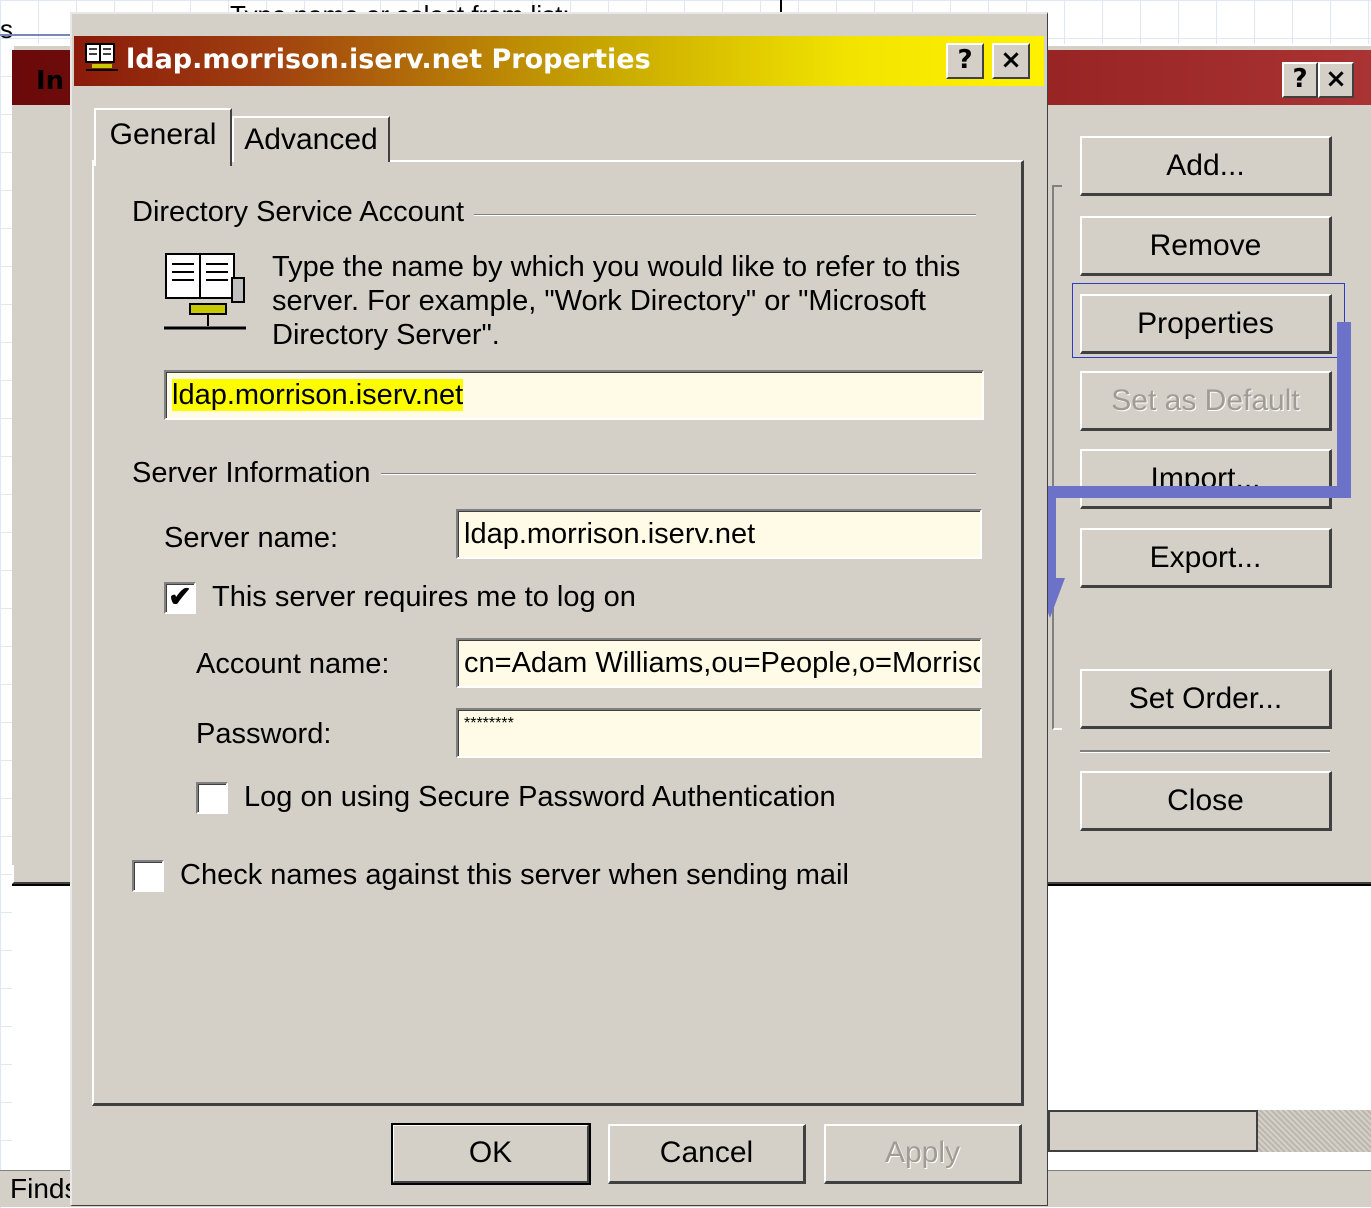 This screenshot has height=1208, width=1371. What do you see at coordinates (1206, 801) in the screenshot?
I see `close-button: Close` at bounding box center [1206, 801].